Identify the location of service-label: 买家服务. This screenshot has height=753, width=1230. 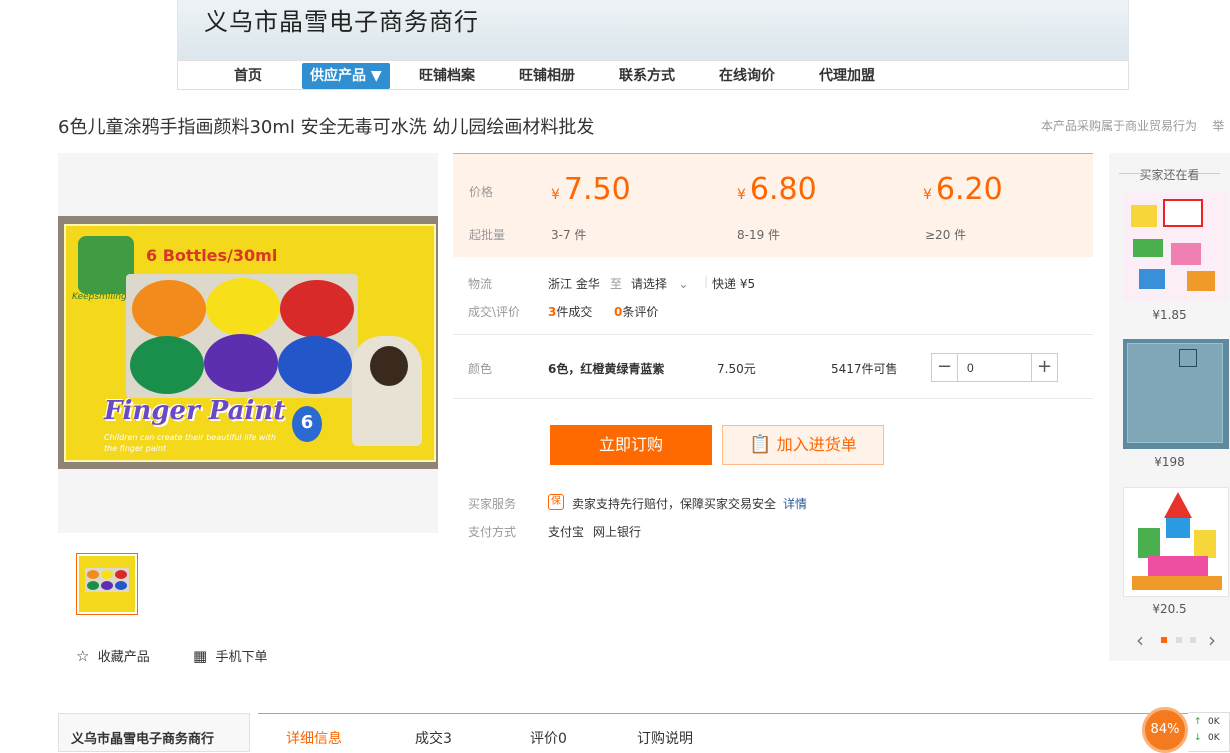
(492, 504).